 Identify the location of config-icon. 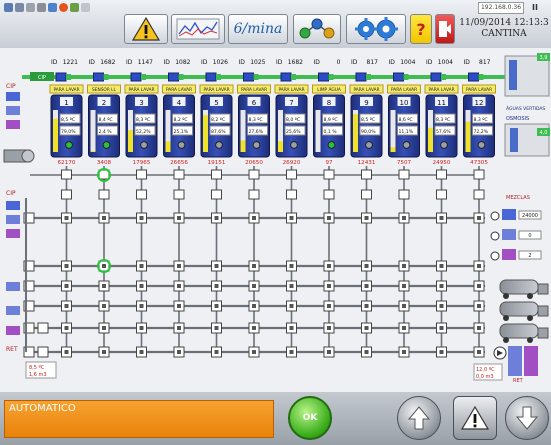
(52, 7).